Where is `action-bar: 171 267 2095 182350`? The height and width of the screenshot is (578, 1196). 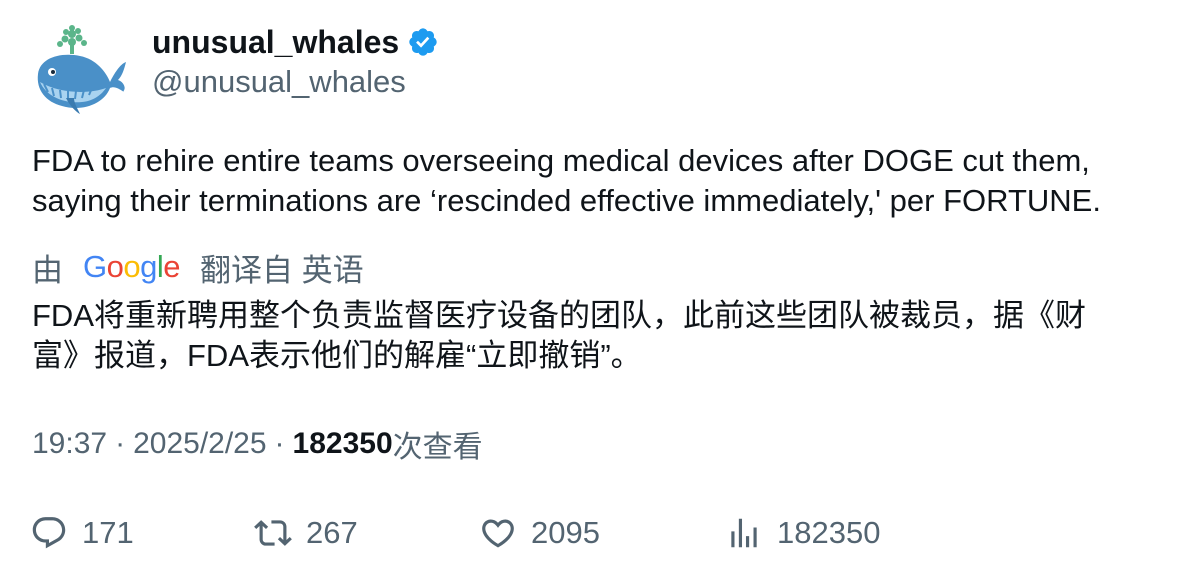
action-bar: 171 267 2095 182350 is located at coordinates (600, 533).